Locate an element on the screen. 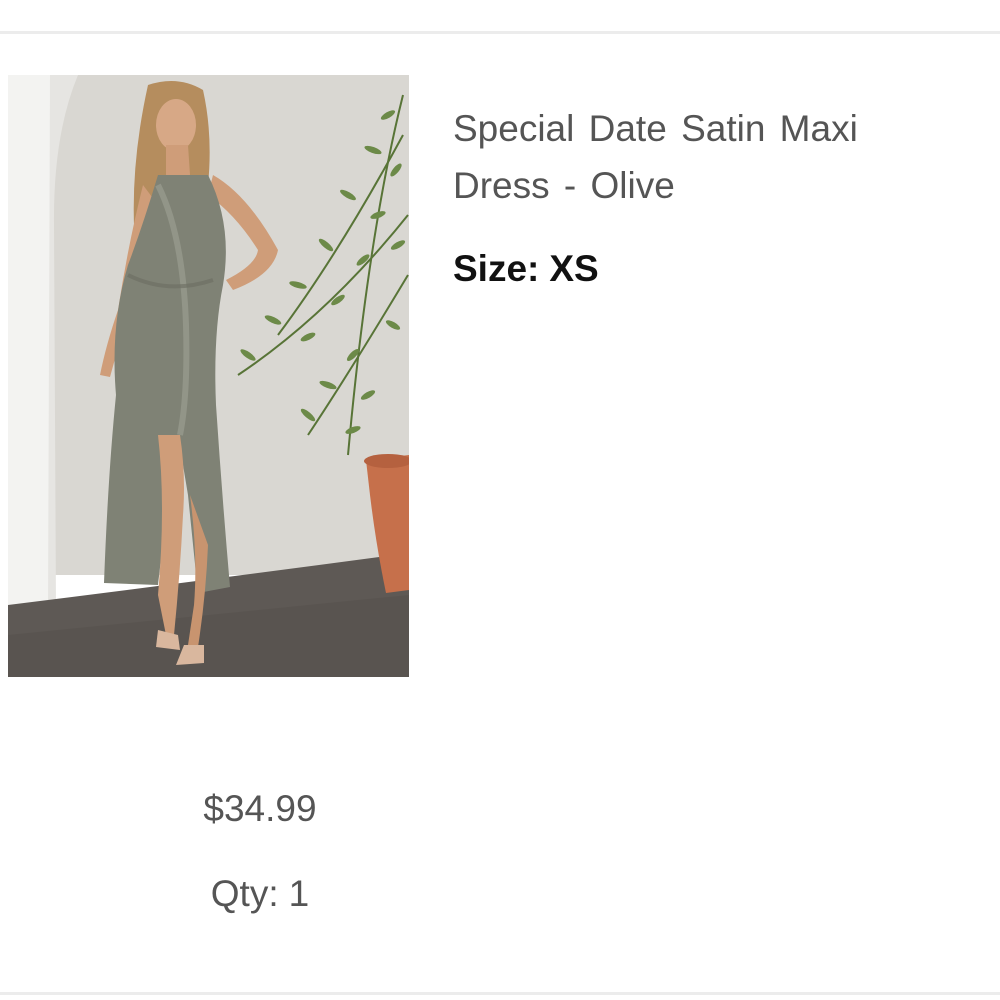 The height and width of the screenshot is (1000, 1000). qty-label: Qty: is located at coordinates (244, 893).